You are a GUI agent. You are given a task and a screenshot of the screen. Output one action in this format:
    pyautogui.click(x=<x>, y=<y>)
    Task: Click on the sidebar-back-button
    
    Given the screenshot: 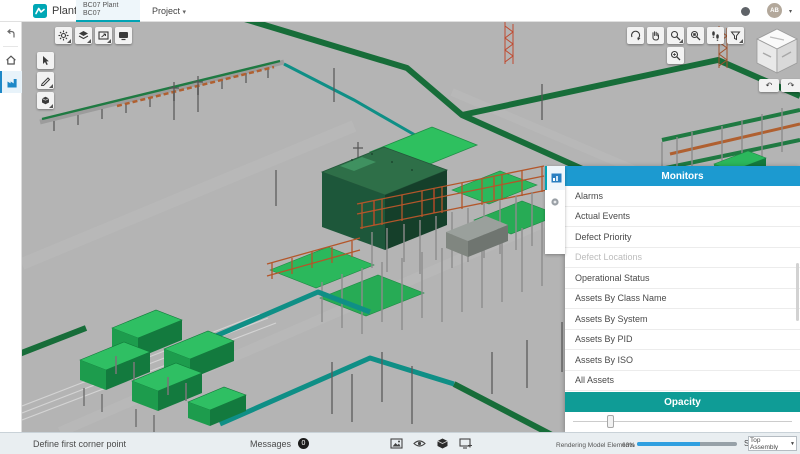 What is the action you would take?
    pyautogui.click(x=11, y=33)
    